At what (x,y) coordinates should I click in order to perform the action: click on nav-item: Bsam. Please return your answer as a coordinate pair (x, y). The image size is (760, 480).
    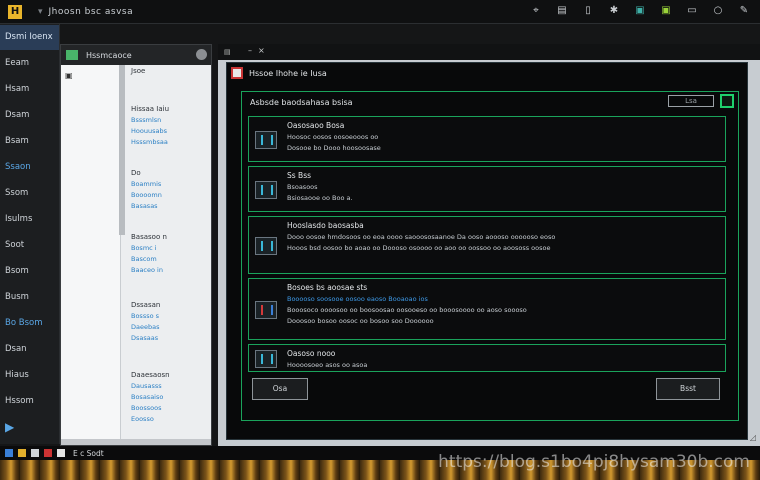
    Looking at the image, I should click on (29, 141).